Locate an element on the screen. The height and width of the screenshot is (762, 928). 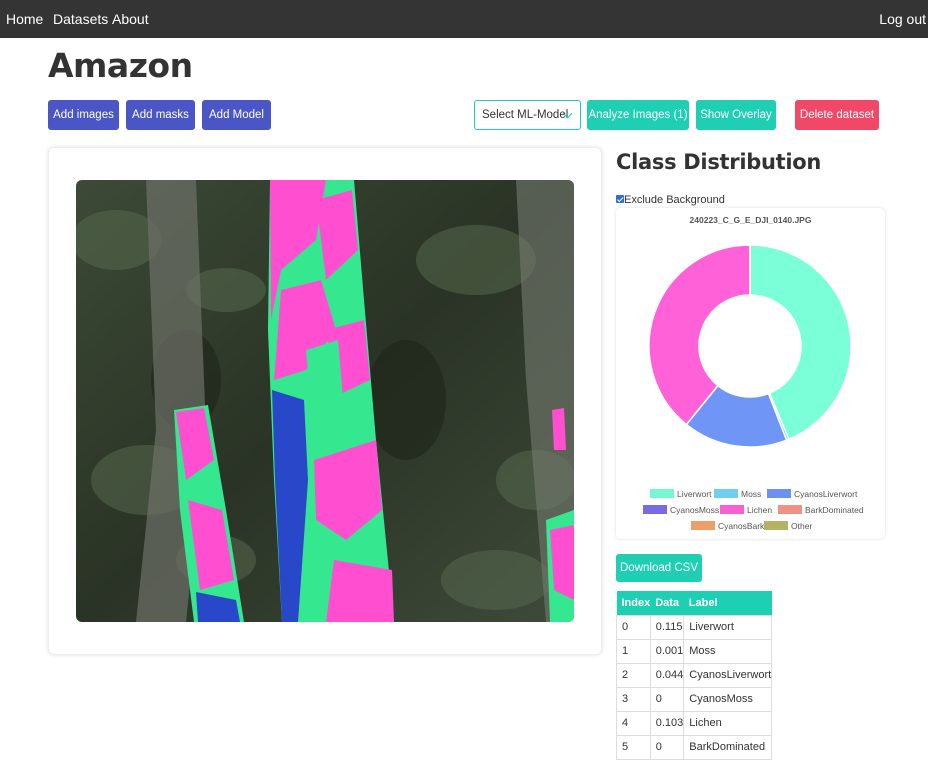
legend-label: Moss is located at coordinates (751, 494).